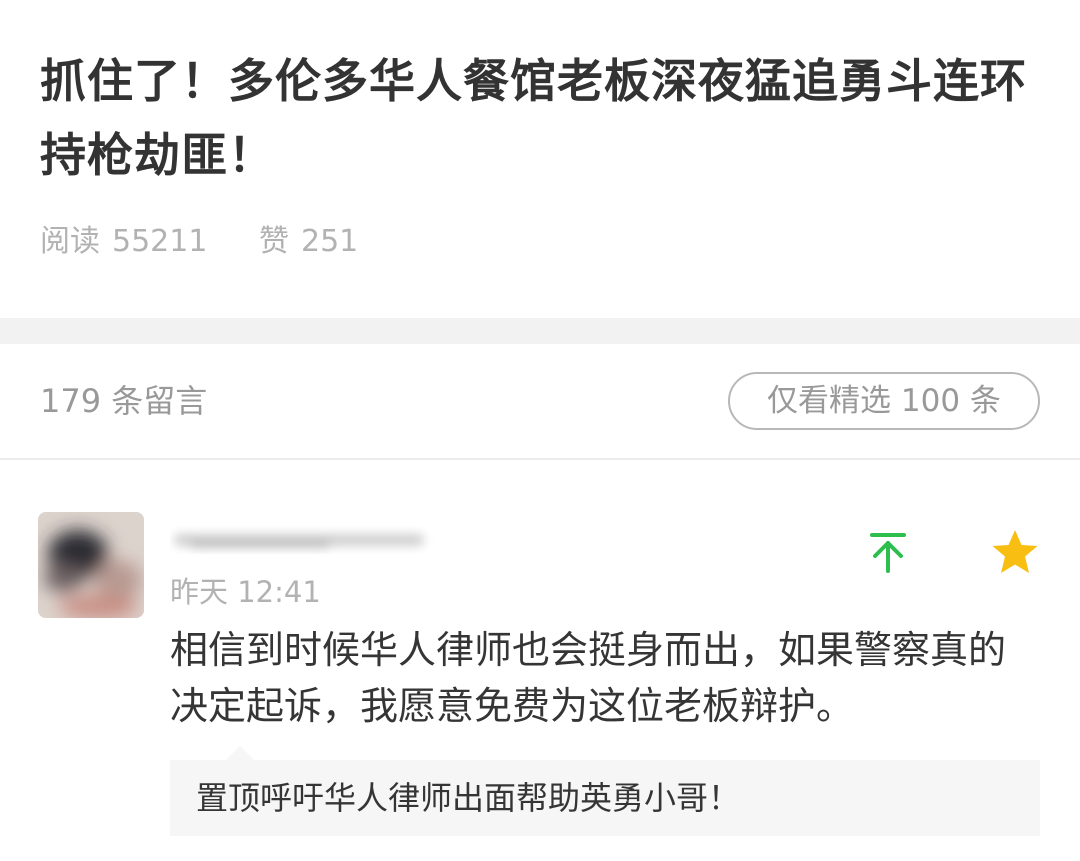  What do you see at coordinates (588, 678) in the screenshot?
I see `comment-text: 相信到时候华人律师也会挺身而出，如果警察真的决定起诉，我愿意免费为这位老板辩护。` at bounding box center [588, 678].